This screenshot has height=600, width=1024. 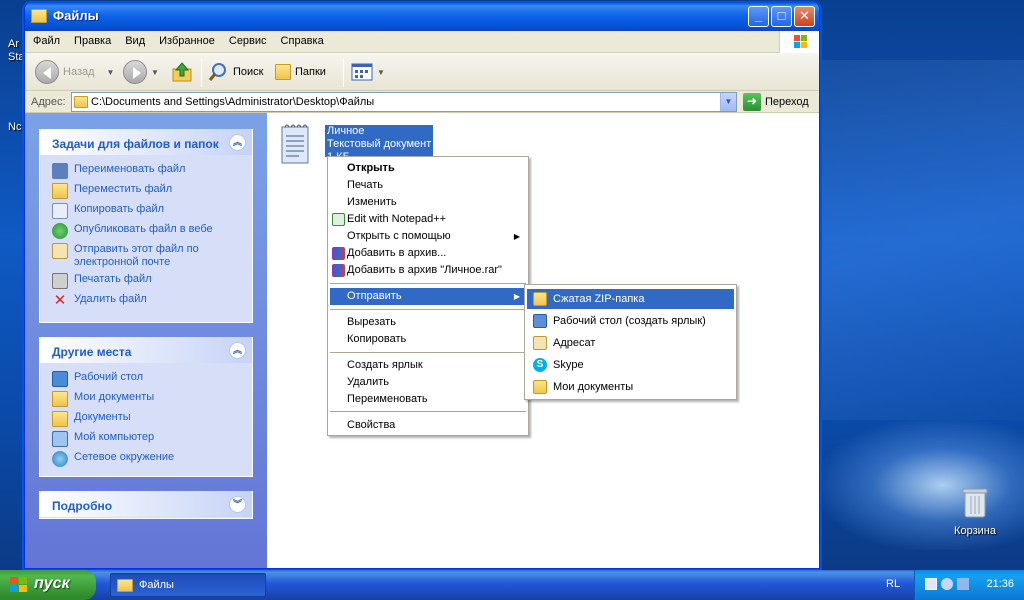 What do you see at coordinates (428, 270) in the screenshot?
I see `ctx-add-to-rar: Добавить в архив "Личное.rar"` at bounding box center [428, 270].